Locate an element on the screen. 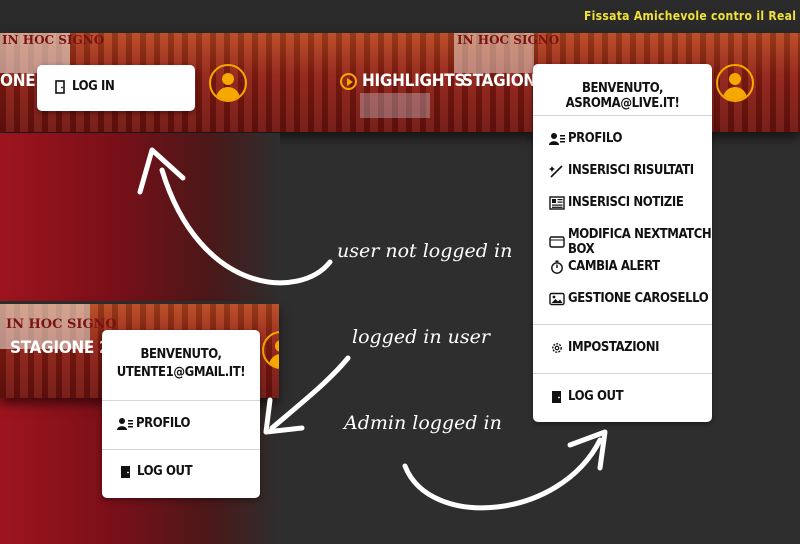 The image size is (800, 544). annotation-admin: Admin logged in is located at coordinates (423, 423).